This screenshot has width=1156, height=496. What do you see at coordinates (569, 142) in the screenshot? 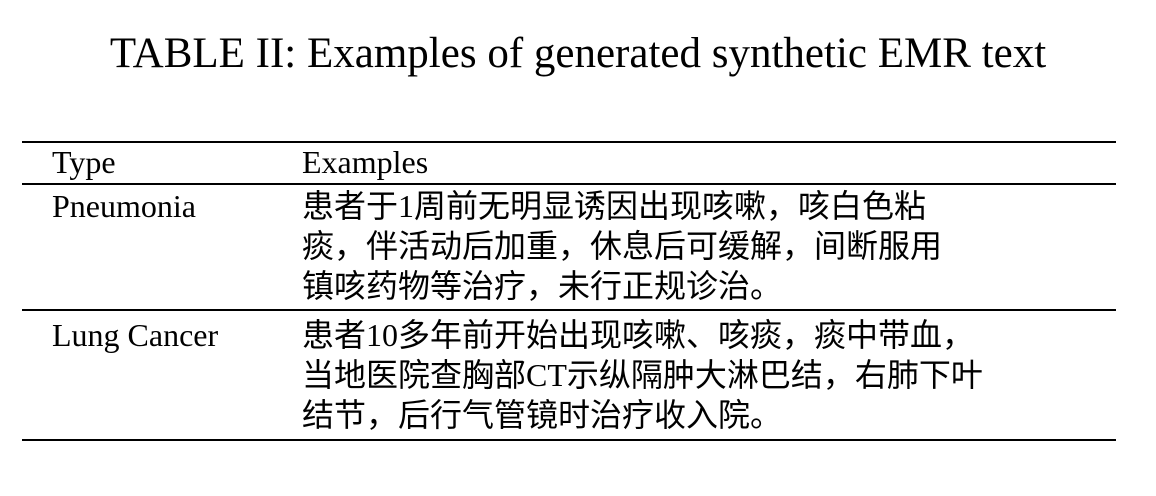
I see `table-top-rule` at bounding box center [569, 142].